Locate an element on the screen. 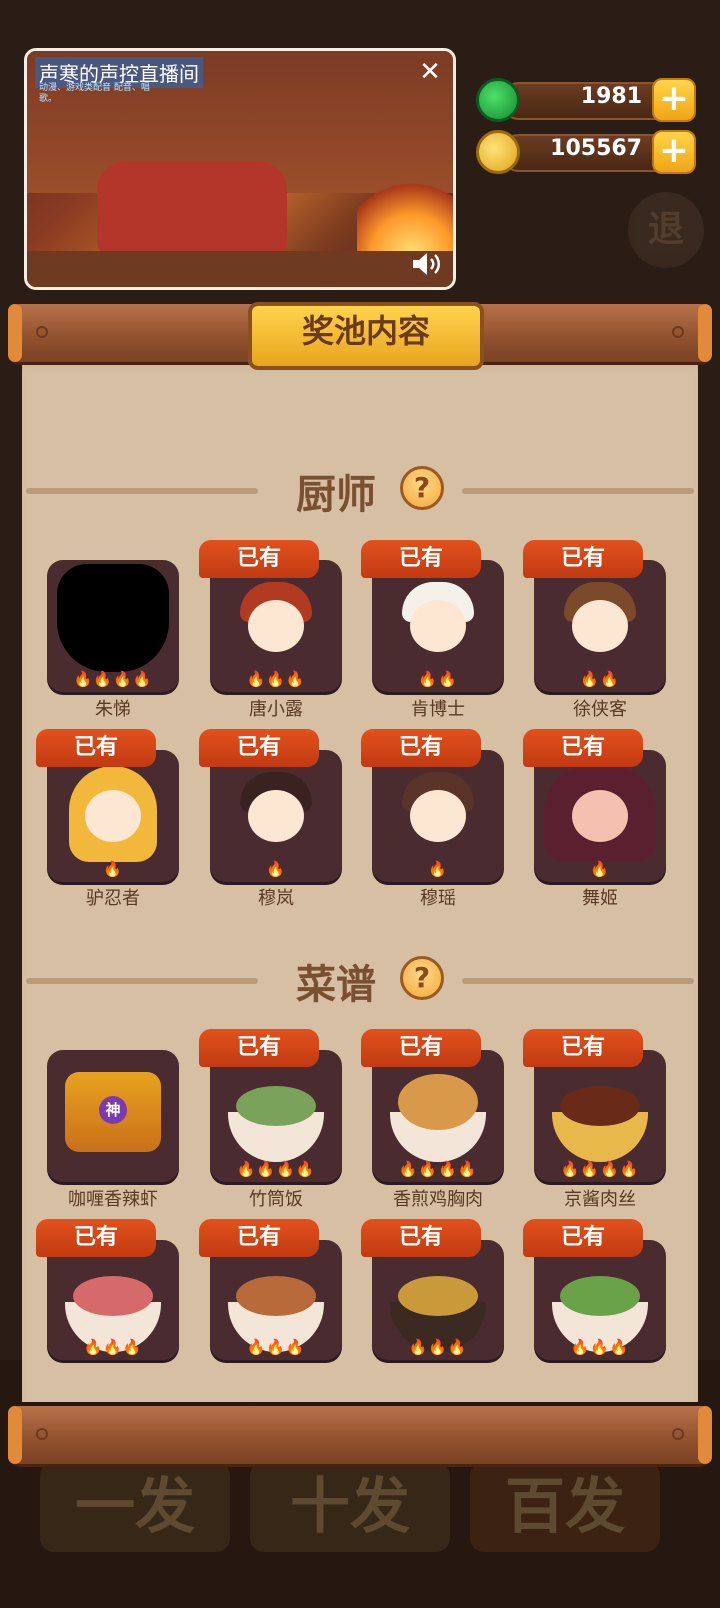 The image size is (720, 1608). draw-hundred-button: 百发 is located at coordinates (565, 1507).